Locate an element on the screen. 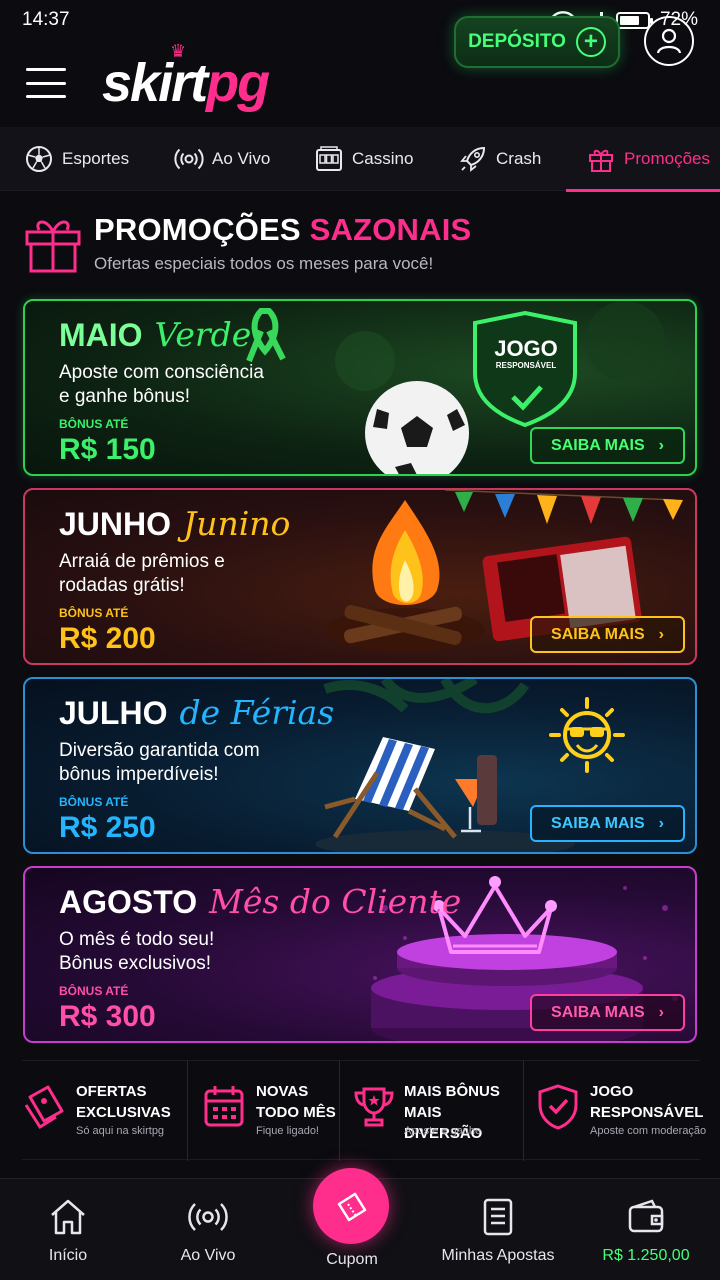  cupom-button is located at coordinates (351, 1206).